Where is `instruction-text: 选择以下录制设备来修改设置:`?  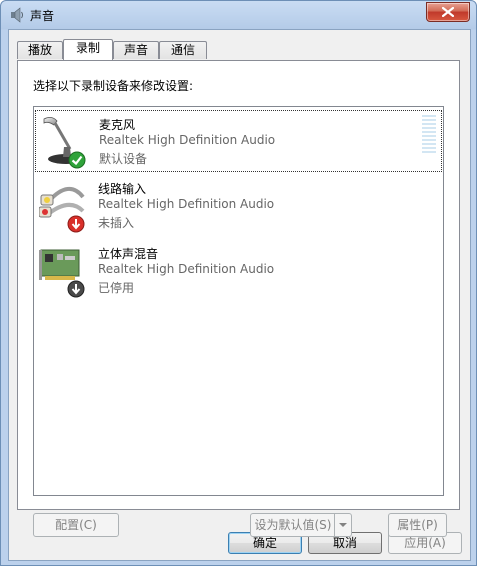 instruction-text: 选择以下录制设备来修改设置: is located at coordinates (113, 86).